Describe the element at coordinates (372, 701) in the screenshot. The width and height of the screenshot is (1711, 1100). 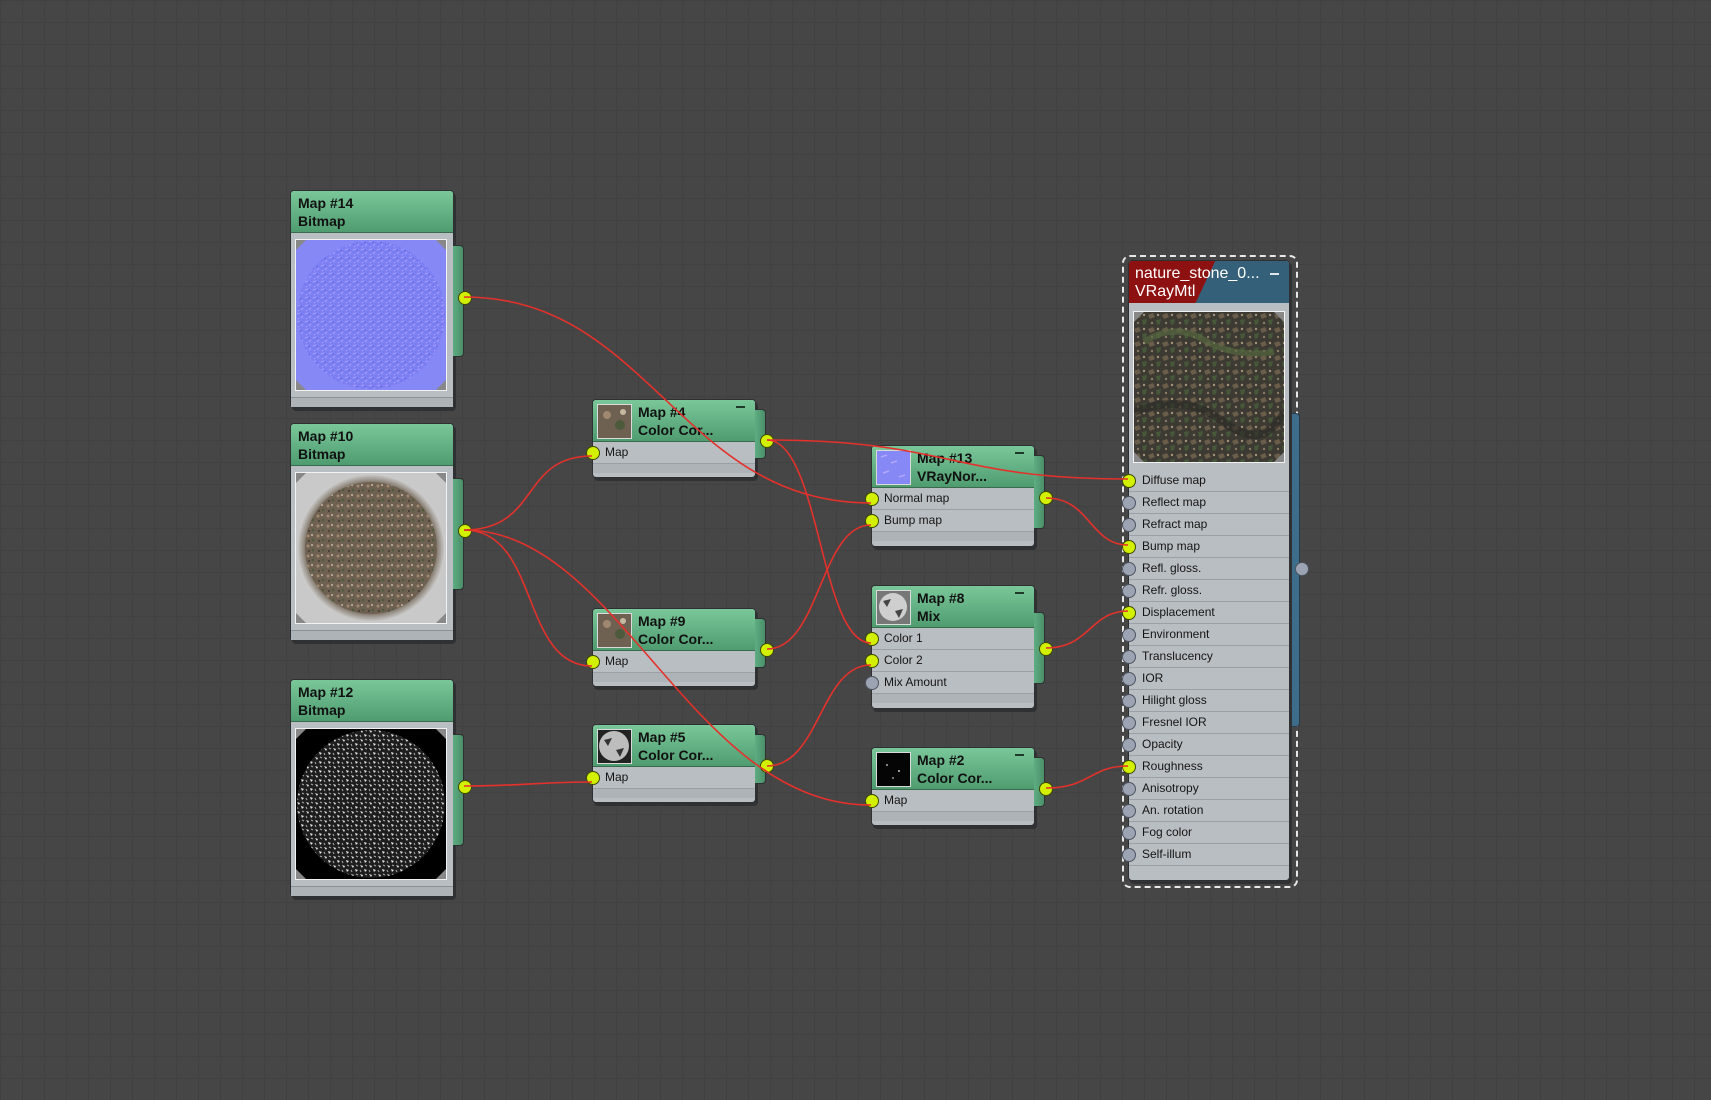
I see `node-header: Map #12 Bitmap` at that location.